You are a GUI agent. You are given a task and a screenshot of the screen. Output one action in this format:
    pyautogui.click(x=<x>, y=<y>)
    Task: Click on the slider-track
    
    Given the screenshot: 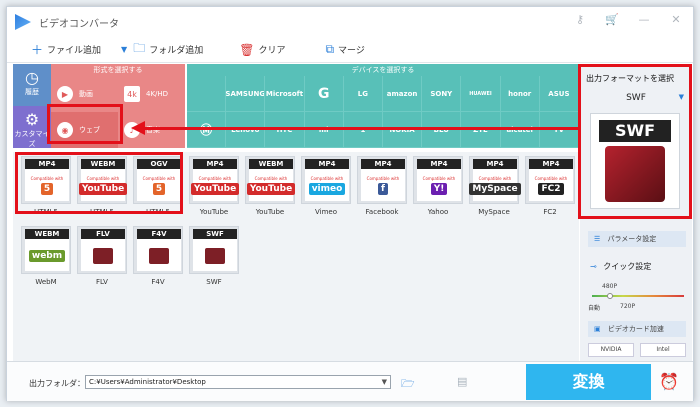 What is the action you would take?
    pyautogui.click(x=638, y=296)
    